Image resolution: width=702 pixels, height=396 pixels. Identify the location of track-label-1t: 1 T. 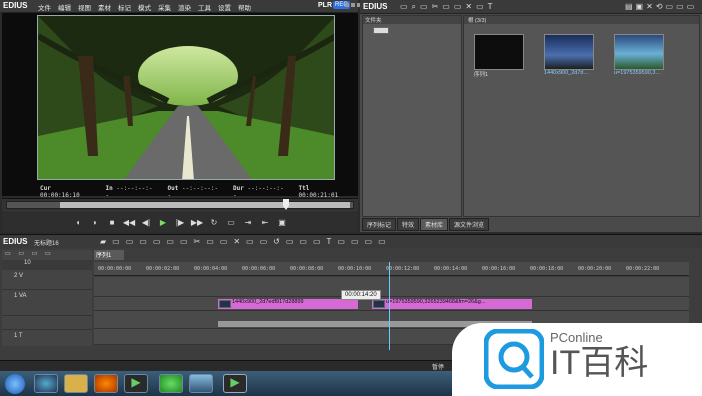
(47, 337).